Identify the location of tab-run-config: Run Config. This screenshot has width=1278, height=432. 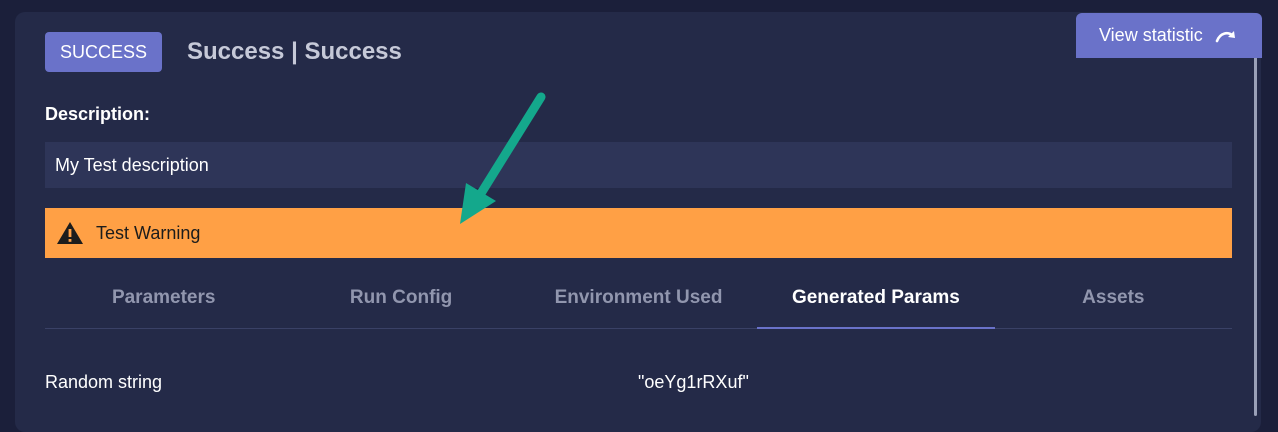
(400, 299).